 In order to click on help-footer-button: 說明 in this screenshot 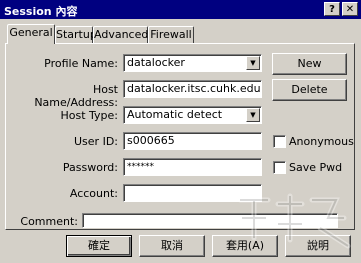, I will do `click(318, 246)`.